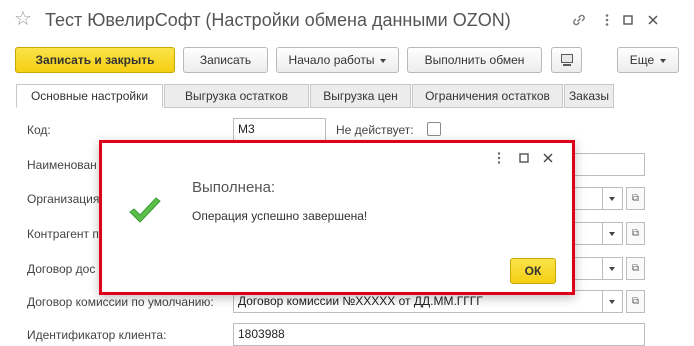 This screenshot has width=694, height=346. Describe the element at coordinates (635, 198) in the screenshot. I see `organization-open-button: ⧉` at that location.